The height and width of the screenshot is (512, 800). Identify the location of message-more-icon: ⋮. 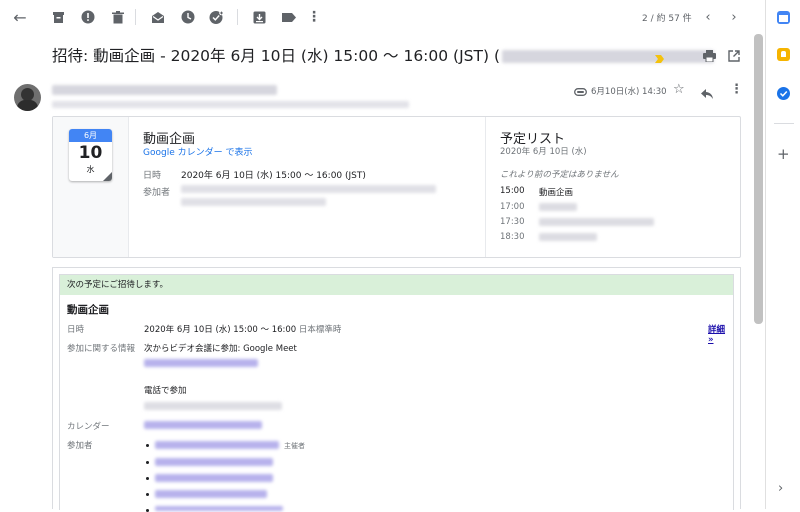
(736, 89).